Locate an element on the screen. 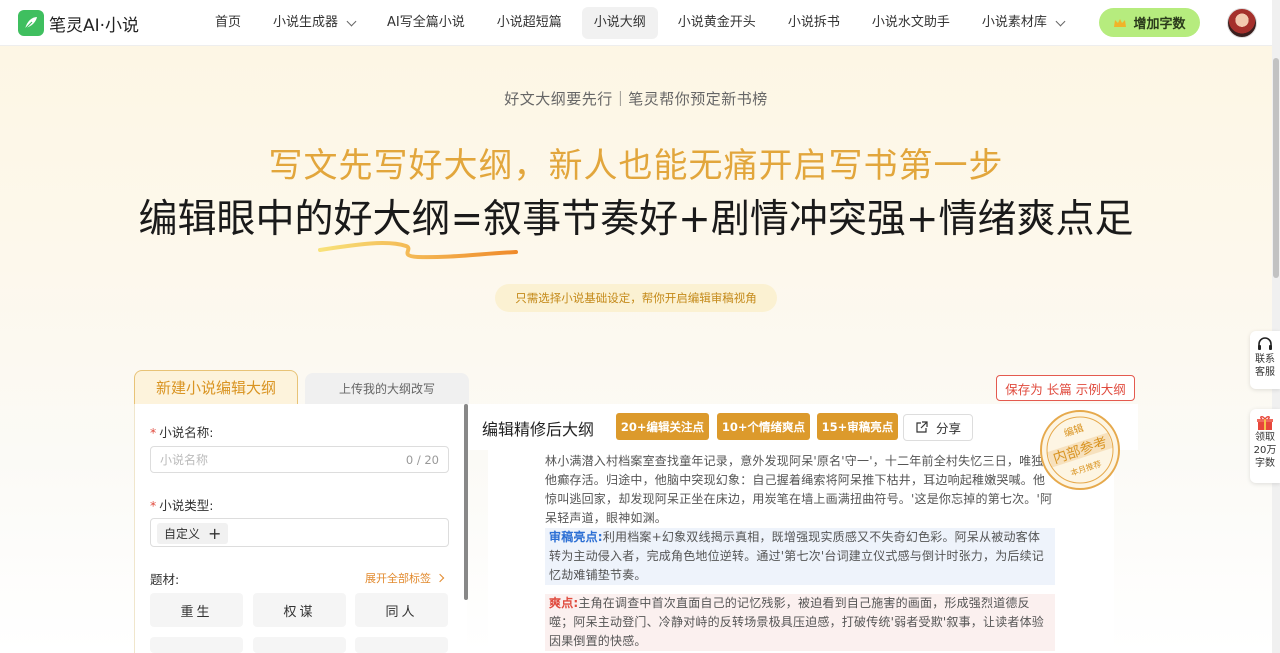 Image resolution: width=1280 pixels, height=653 pixels. nav-item-label: 首页 is located at coordinates (228, 22).